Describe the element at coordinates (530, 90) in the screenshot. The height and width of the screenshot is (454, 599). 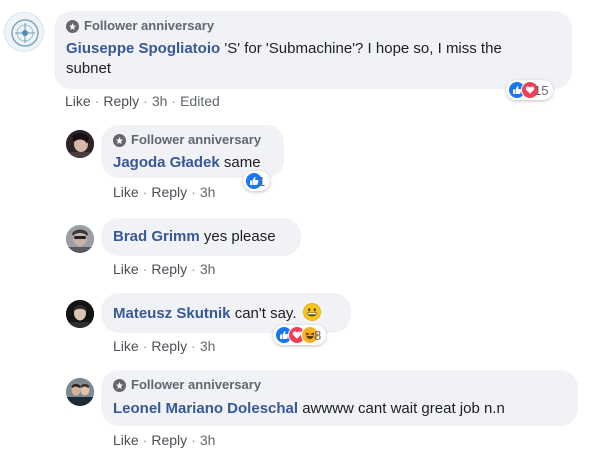
I see `reaction-summary: 15` at that location.